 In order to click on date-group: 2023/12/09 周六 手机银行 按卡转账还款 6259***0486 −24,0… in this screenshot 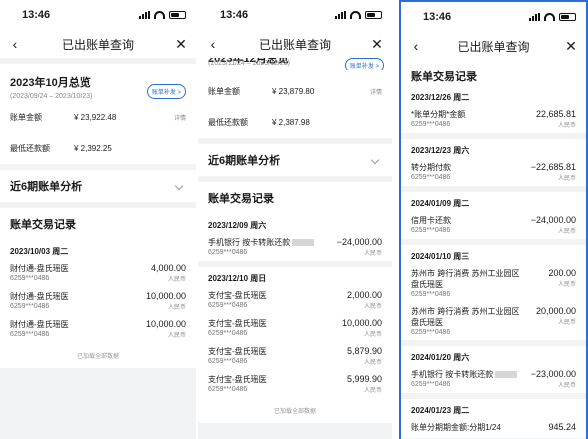, I will do `click(295, 237)`.